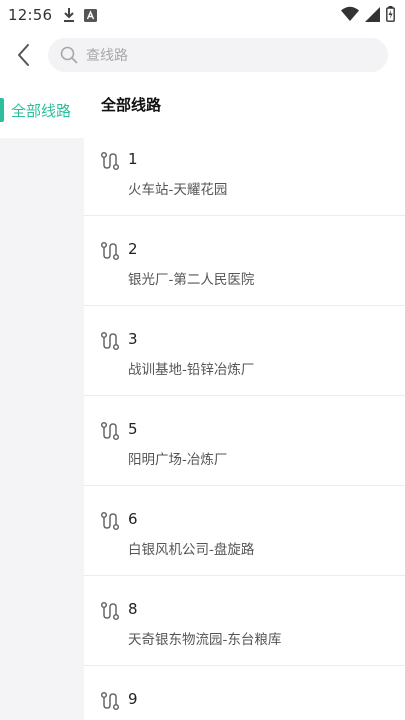 The width and height of the screenshot is (405, 720). What do you see at coordinates (191, 370) in the screenshot?
I see `route-name: 战训基地-铅锌冶炼厂` at bounding box center [191, 370].